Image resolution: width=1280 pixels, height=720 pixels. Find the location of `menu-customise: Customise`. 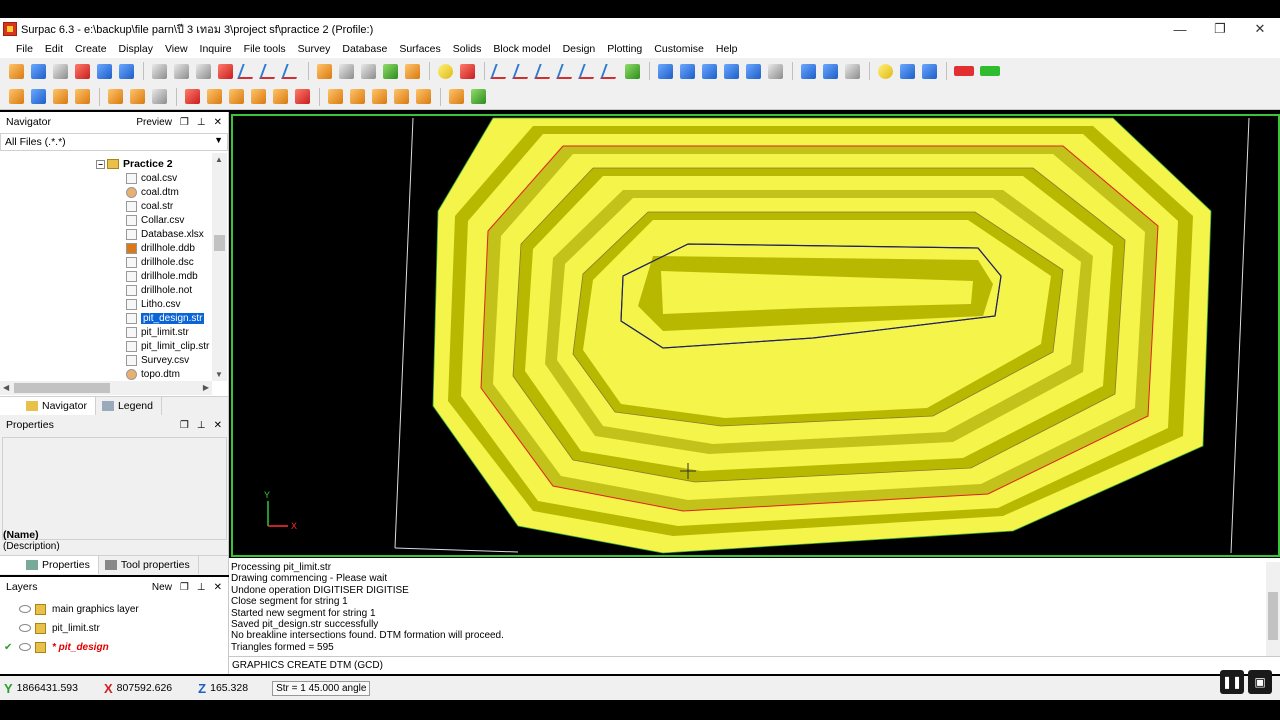

menu-customise: Customise is located at coordinates (679, 49).